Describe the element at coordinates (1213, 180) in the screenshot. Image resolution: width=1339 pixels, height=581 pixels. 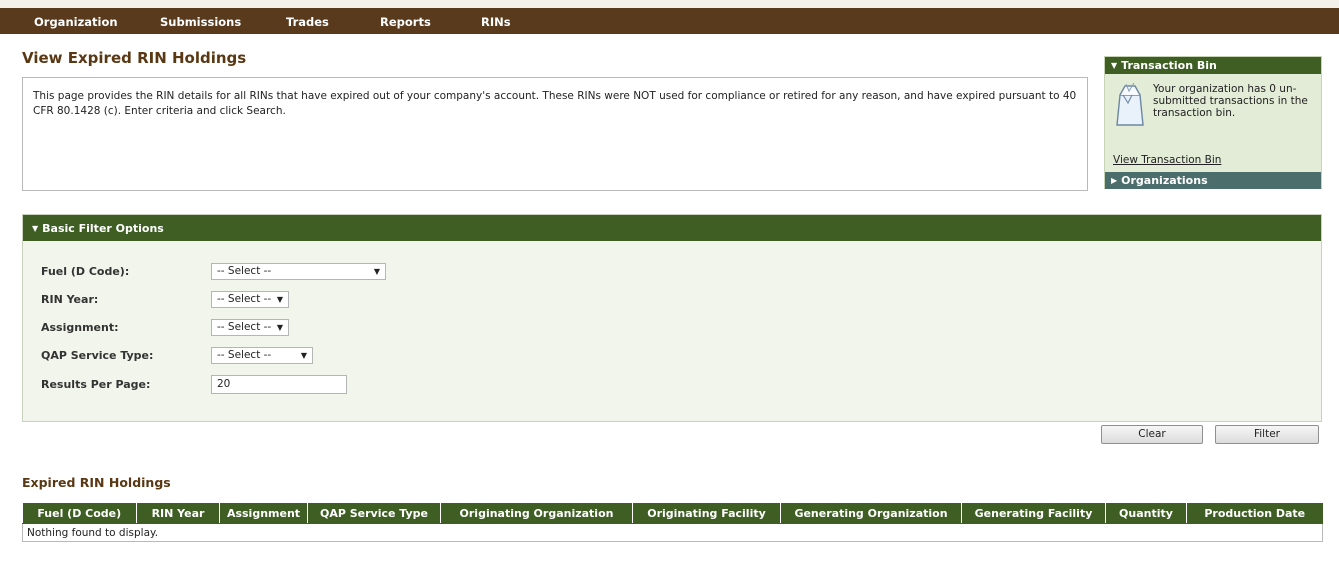
I see `organizations-header: ▶ Organizations` at that location.